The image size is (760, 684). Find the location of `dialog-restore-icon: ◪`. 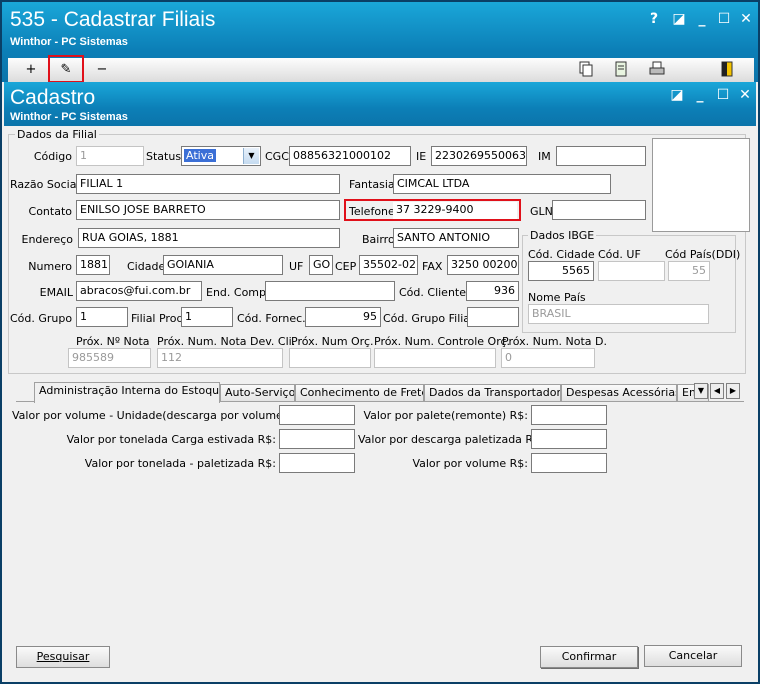

dialog-restore-icon: ◪ is located at coordinates (677, 95).